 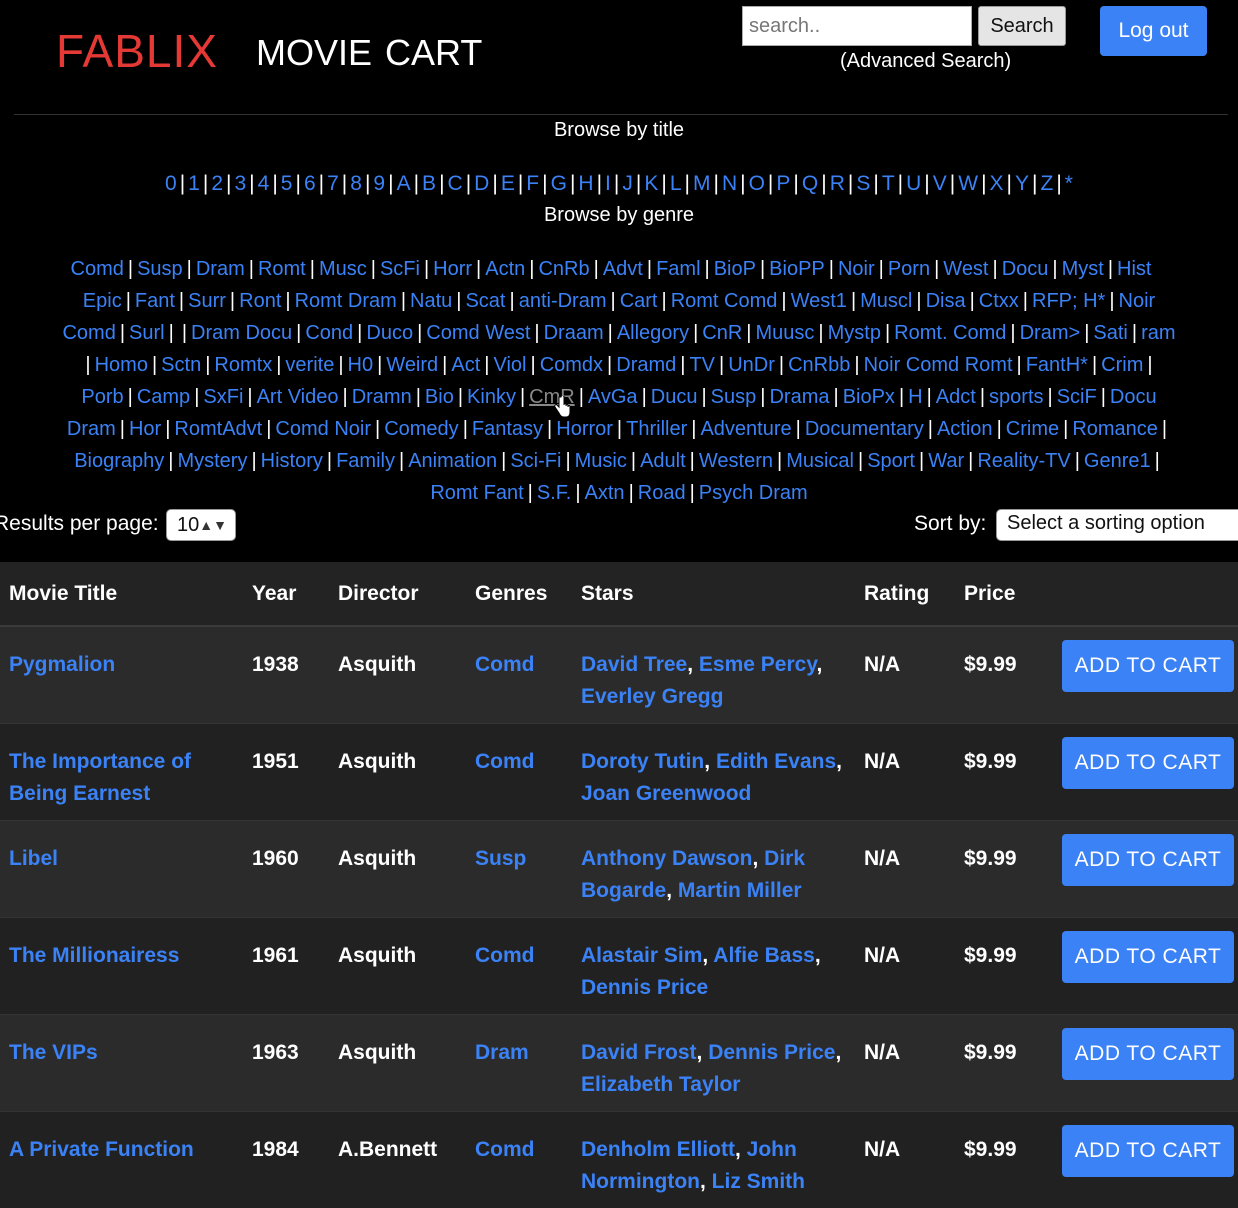 What do you see at coordinates (1117, 525) in the screenshot?
I see `sort-by-select: Select a sorting option` at bounding box center [1117, 525].